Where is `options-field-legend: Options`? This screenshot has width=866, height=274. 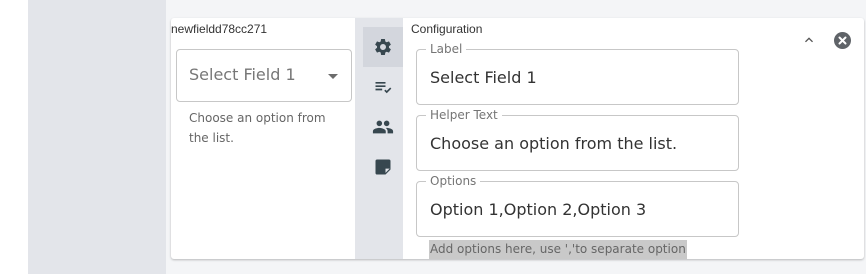
options-field-legend: Options is located at coordinates (453, 181).